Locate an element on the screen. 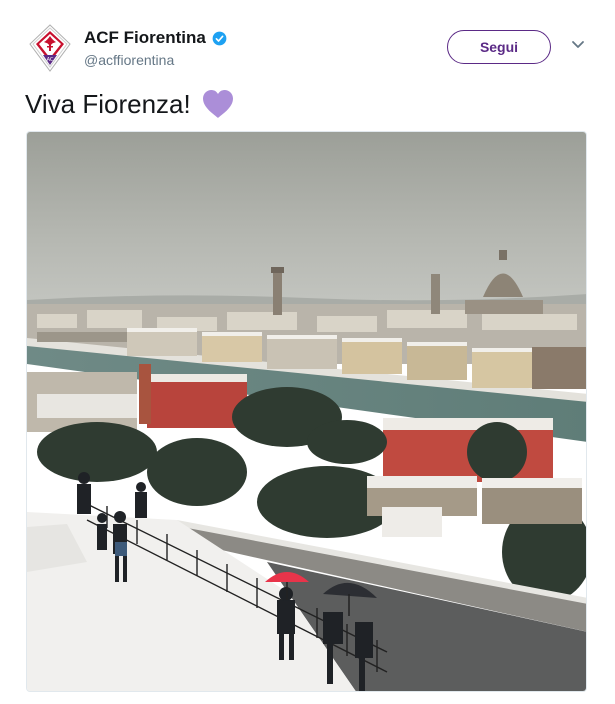  follow-button: Segui is located at coordinates (499, 47).